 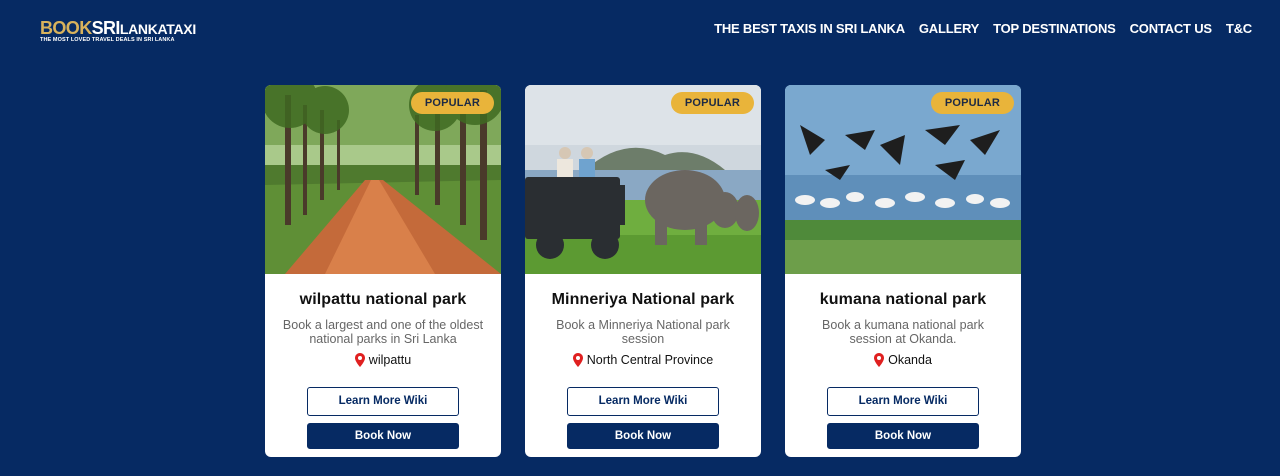 I want to click on nav-terms: T&C, so click(x=1239, y=28).